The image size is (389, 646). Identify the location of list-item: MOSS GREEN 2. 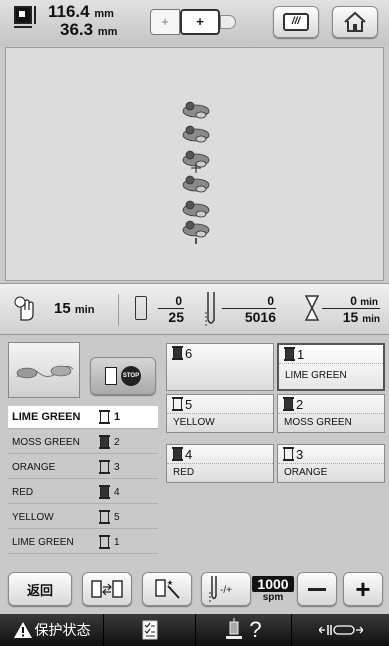
(83, 442).